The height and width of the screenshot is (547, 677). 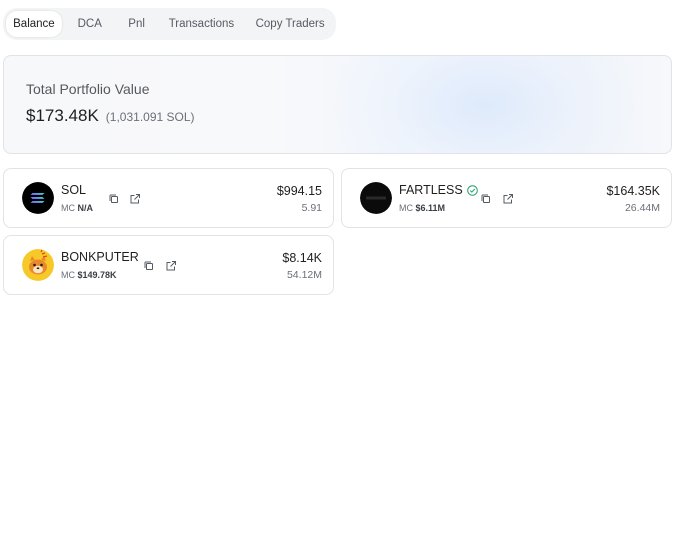 What do you see at coordinates (88, 89) in the screenshot?
I see `portfolio-label: Total Portfolio Value` at bounding box center [88, 89].